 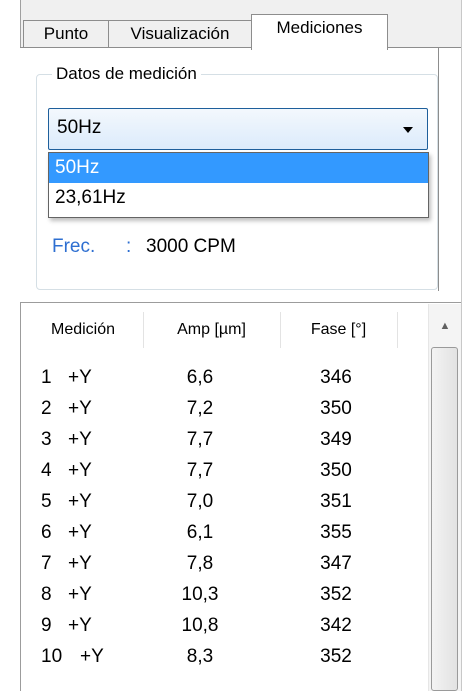 What do you see at coordinates (200, 408) in the screenshot?
I see `row-amplitude: 7,2` at bounding box center [200, 408].